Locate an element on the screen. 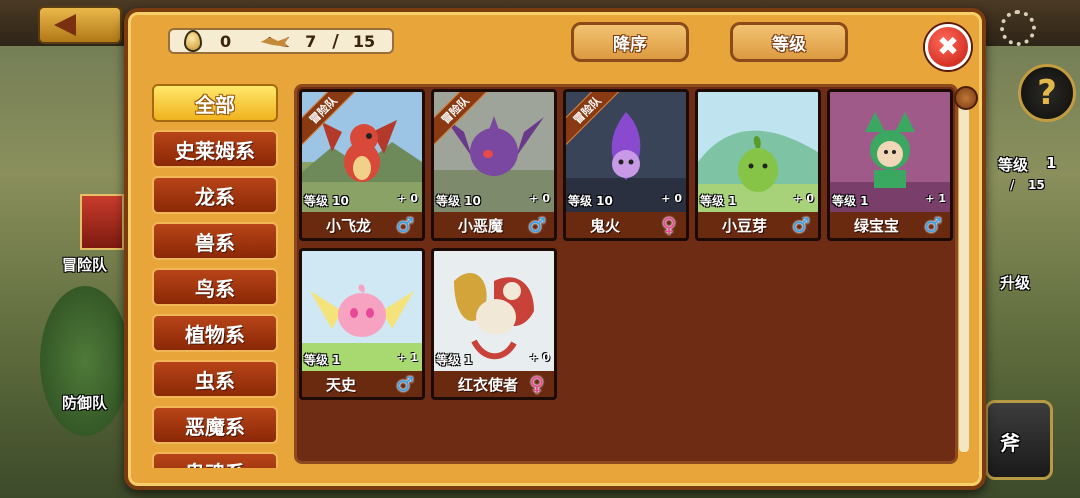 This screenshot has width=1080, height=498. category-dragon: 龙系 is located at coordinates (215, 195).